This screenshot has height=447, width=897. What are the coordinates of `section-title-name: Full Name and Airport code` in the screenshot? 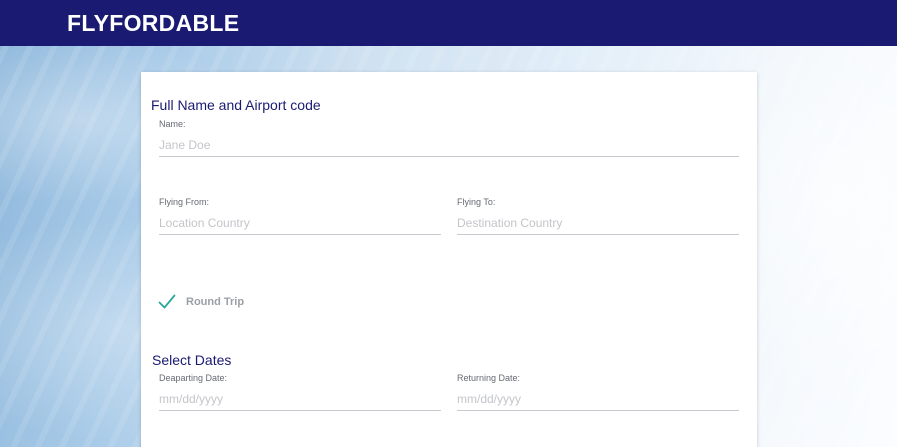 It's located at (236, 105).